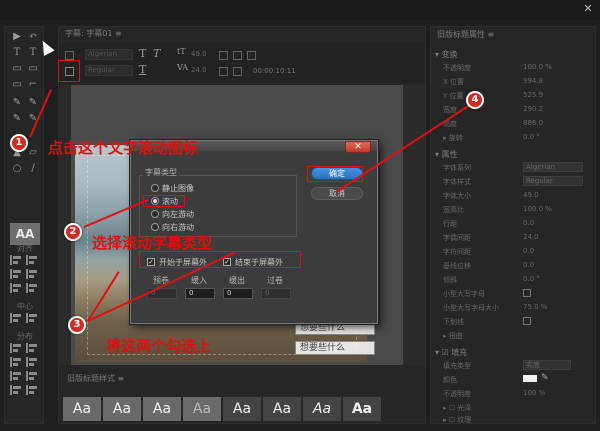 The width and height of the screenshot is (600, 431). Describe the element at coordinates (17, 103) in the screenshot. I see `pen-tool-icon: ✎` at that location.